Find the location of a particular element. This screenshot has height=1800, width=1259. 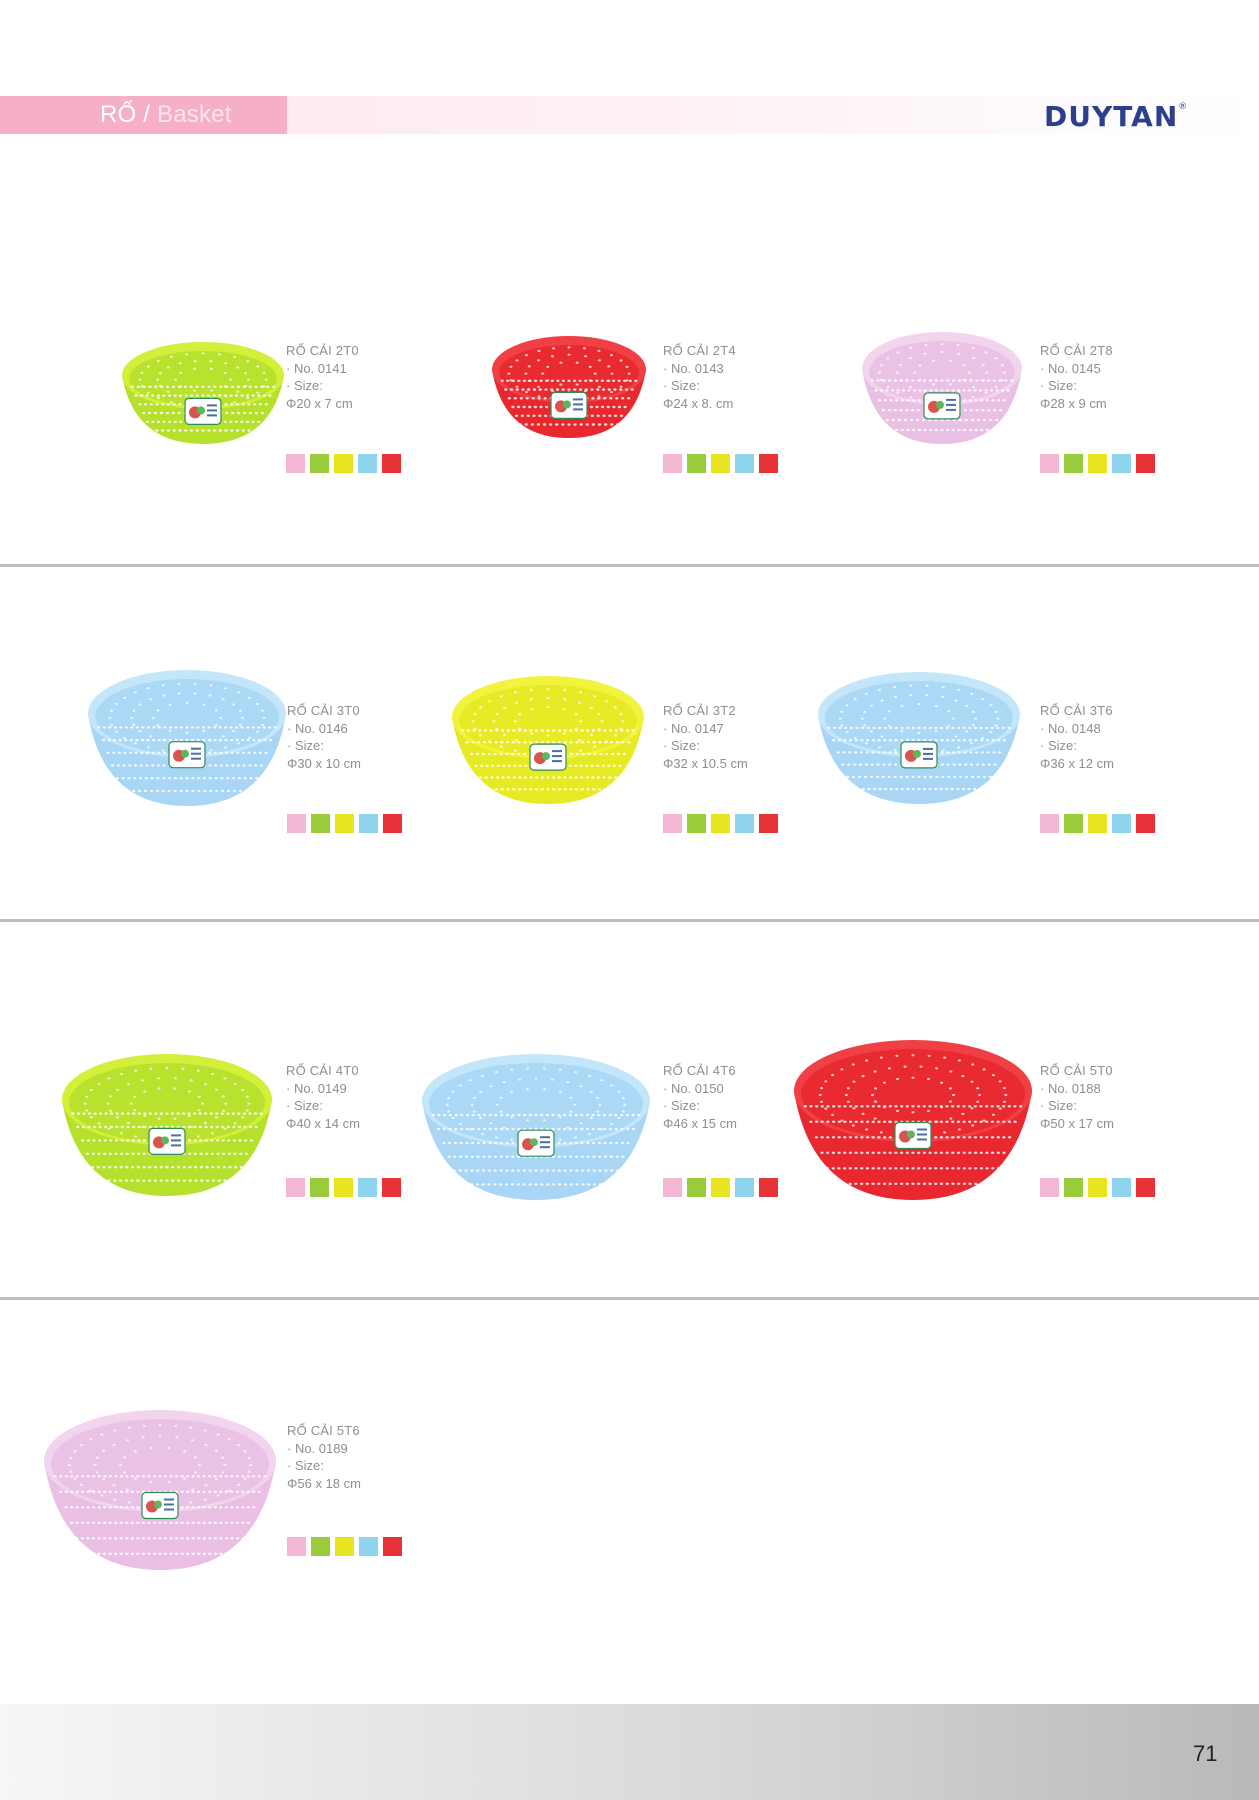

product-info: RỔ CẢI 5T0 · No. 0188 · Size: Φ50 x 17 cm is located at coordinates (1077, 1097).